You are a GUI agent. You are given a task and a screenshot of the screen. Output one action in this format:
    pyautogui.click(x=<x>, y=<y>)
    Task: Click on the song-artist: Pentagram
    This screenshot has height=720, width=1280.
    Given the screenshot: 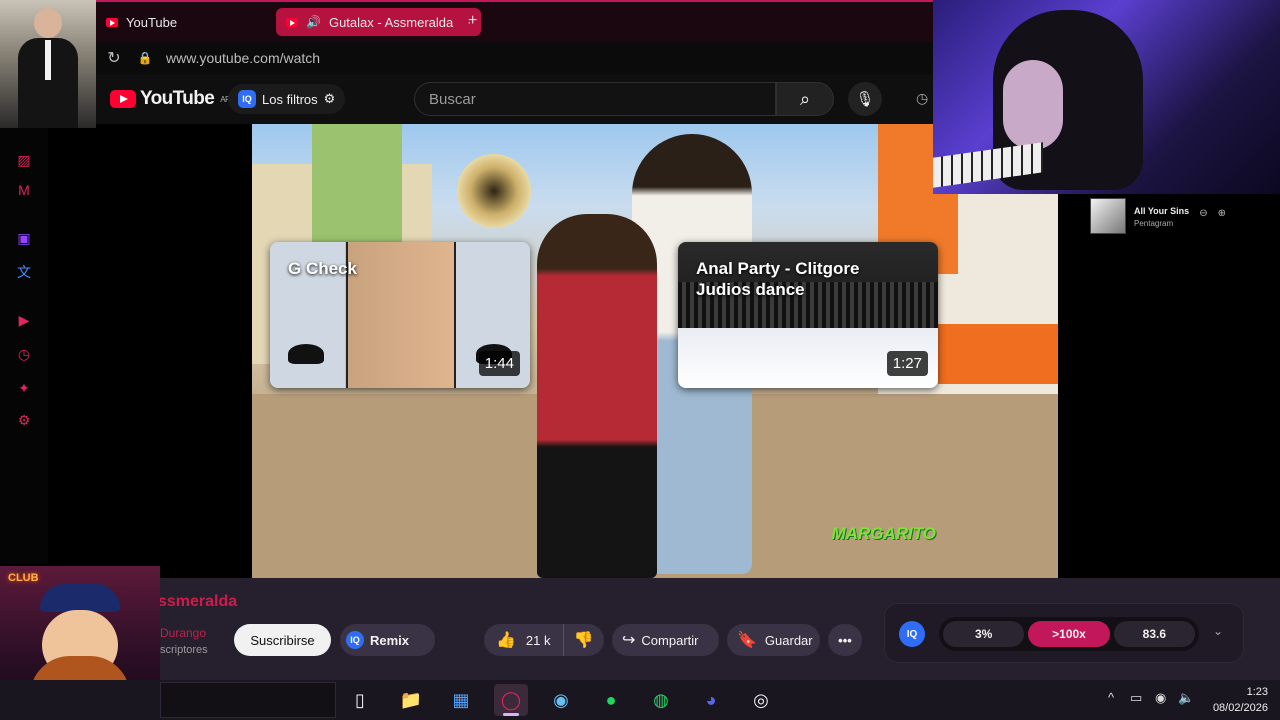 What is the action you would take?
    pyautogui.click(x=1154, y=223)
    